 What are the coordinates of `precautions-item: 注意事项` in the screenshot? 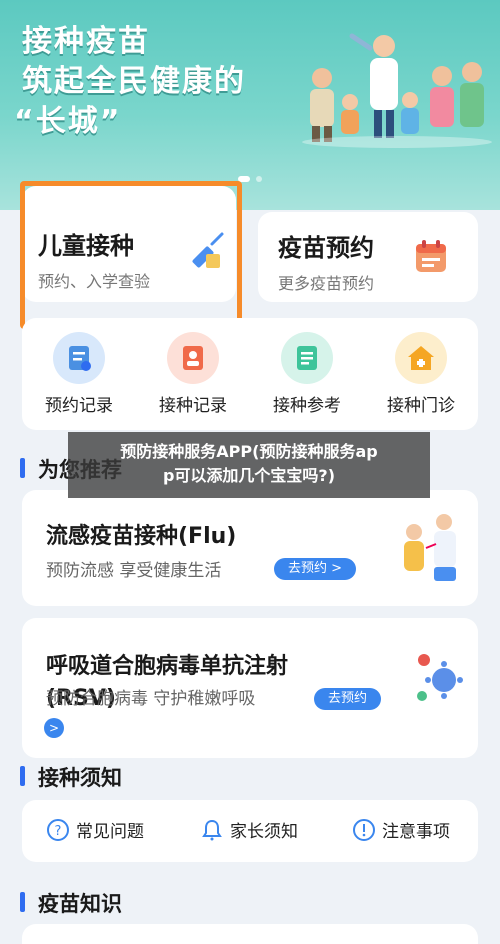 It's located at (401, 829).